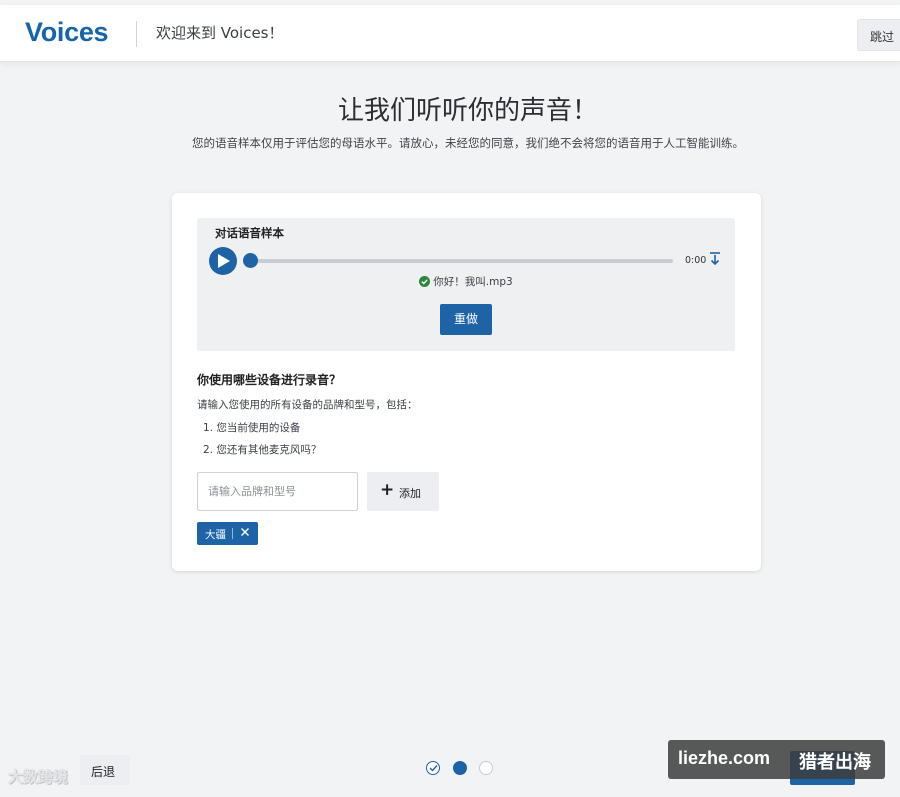 This screenshot has height=797, width=900. Describe the element at coordinates (249, 233) in the screenshot. I see `sample-title: 对话语音样本` at that location.